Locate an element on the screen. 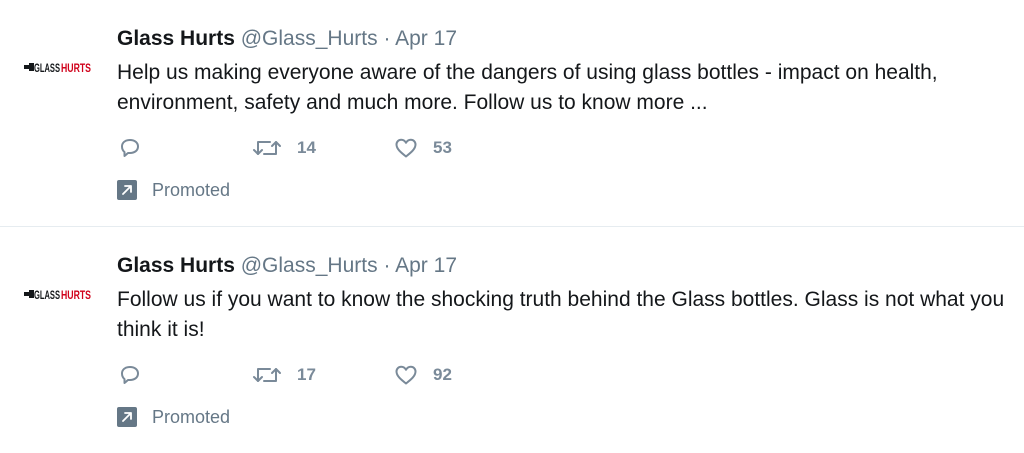 The image size is (1024, 453). retweet-button: 17 is located at coordinates (283, 375).